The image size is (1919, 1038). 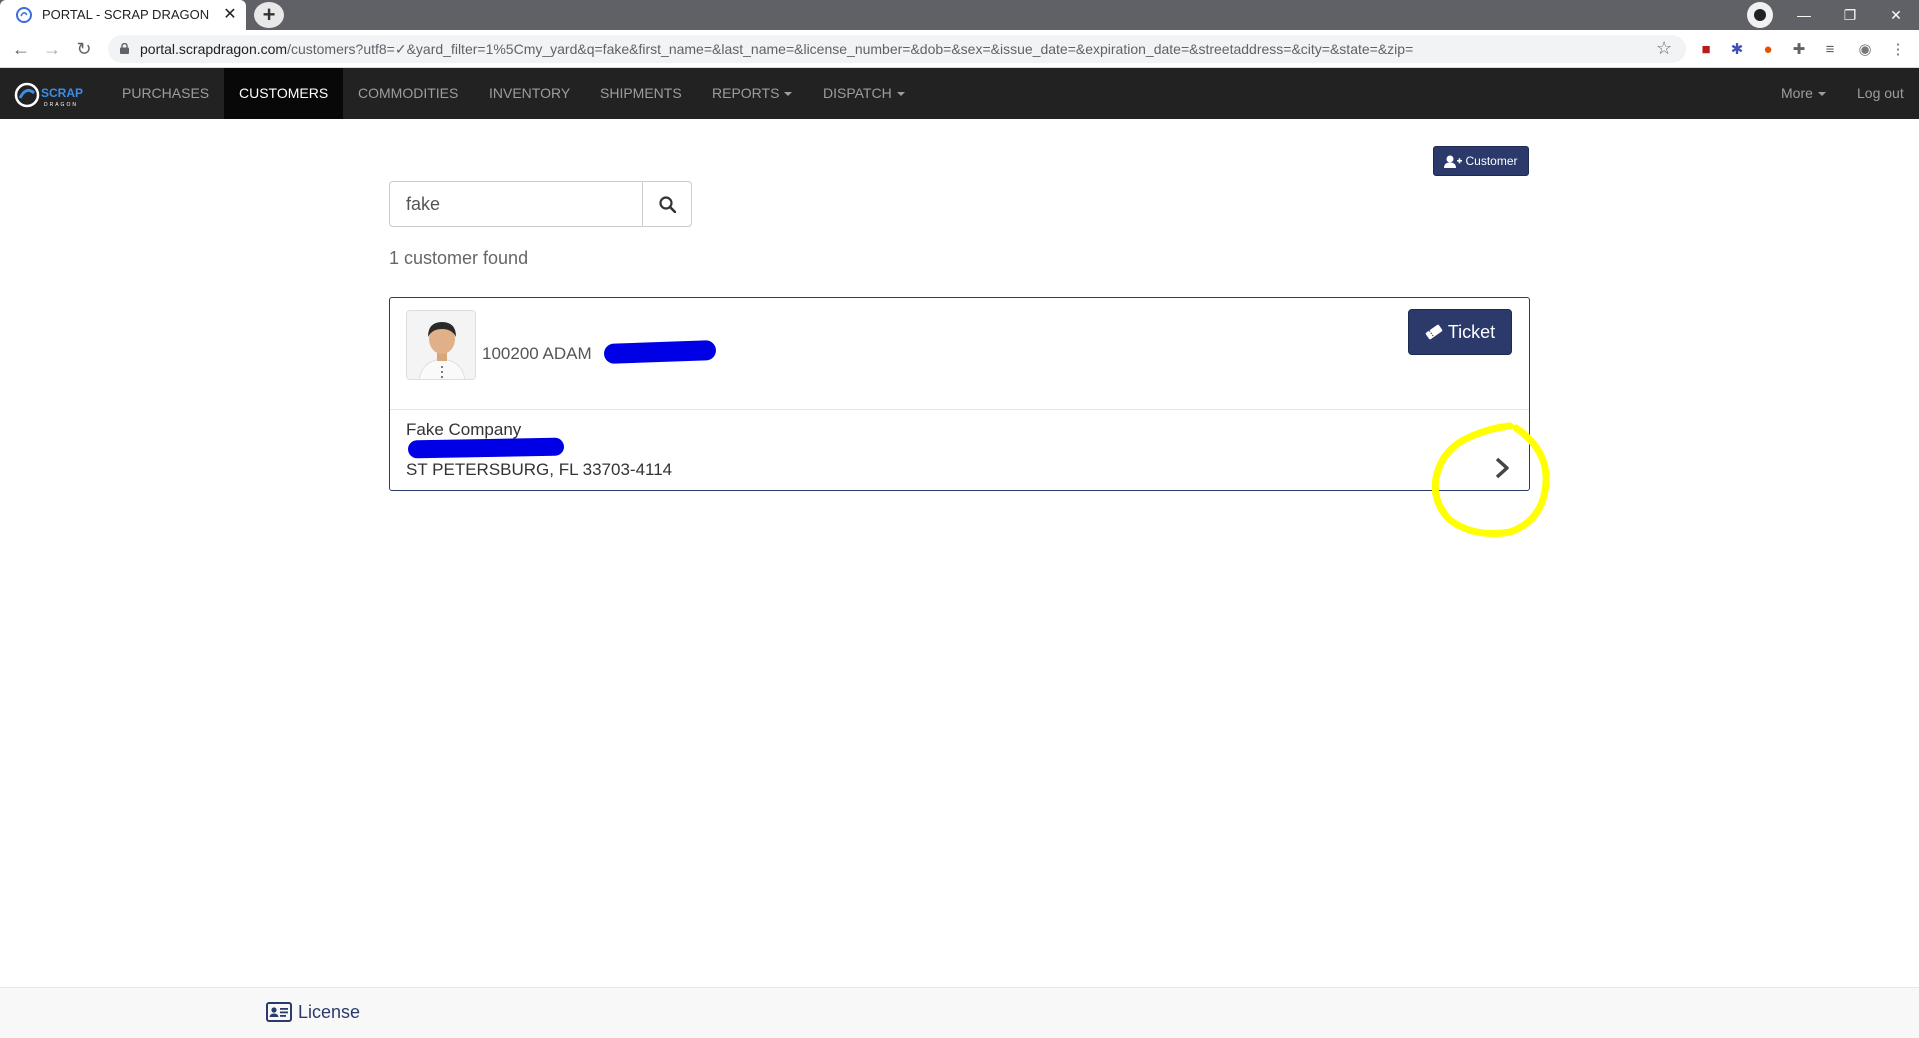 I want to click on user-plus-icon, so click(x=1453, y=162).